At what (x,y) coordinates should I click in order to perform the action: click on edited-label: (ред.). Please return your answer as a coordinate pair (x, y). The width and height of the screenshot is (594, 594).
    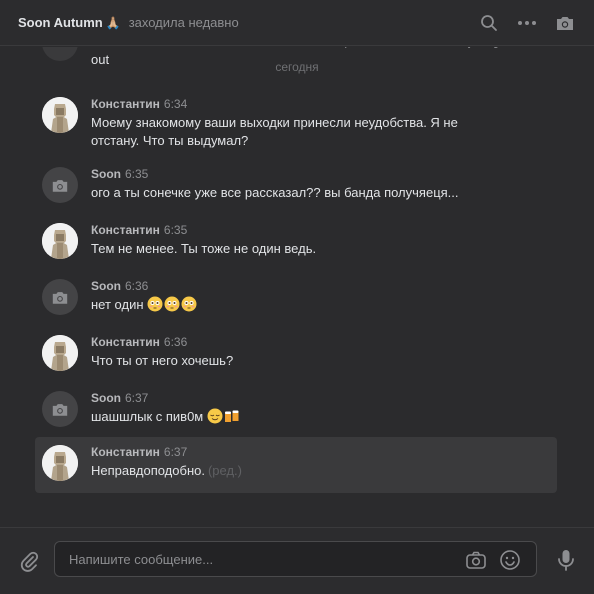
    Looking at the image, I should click on (224, 470).